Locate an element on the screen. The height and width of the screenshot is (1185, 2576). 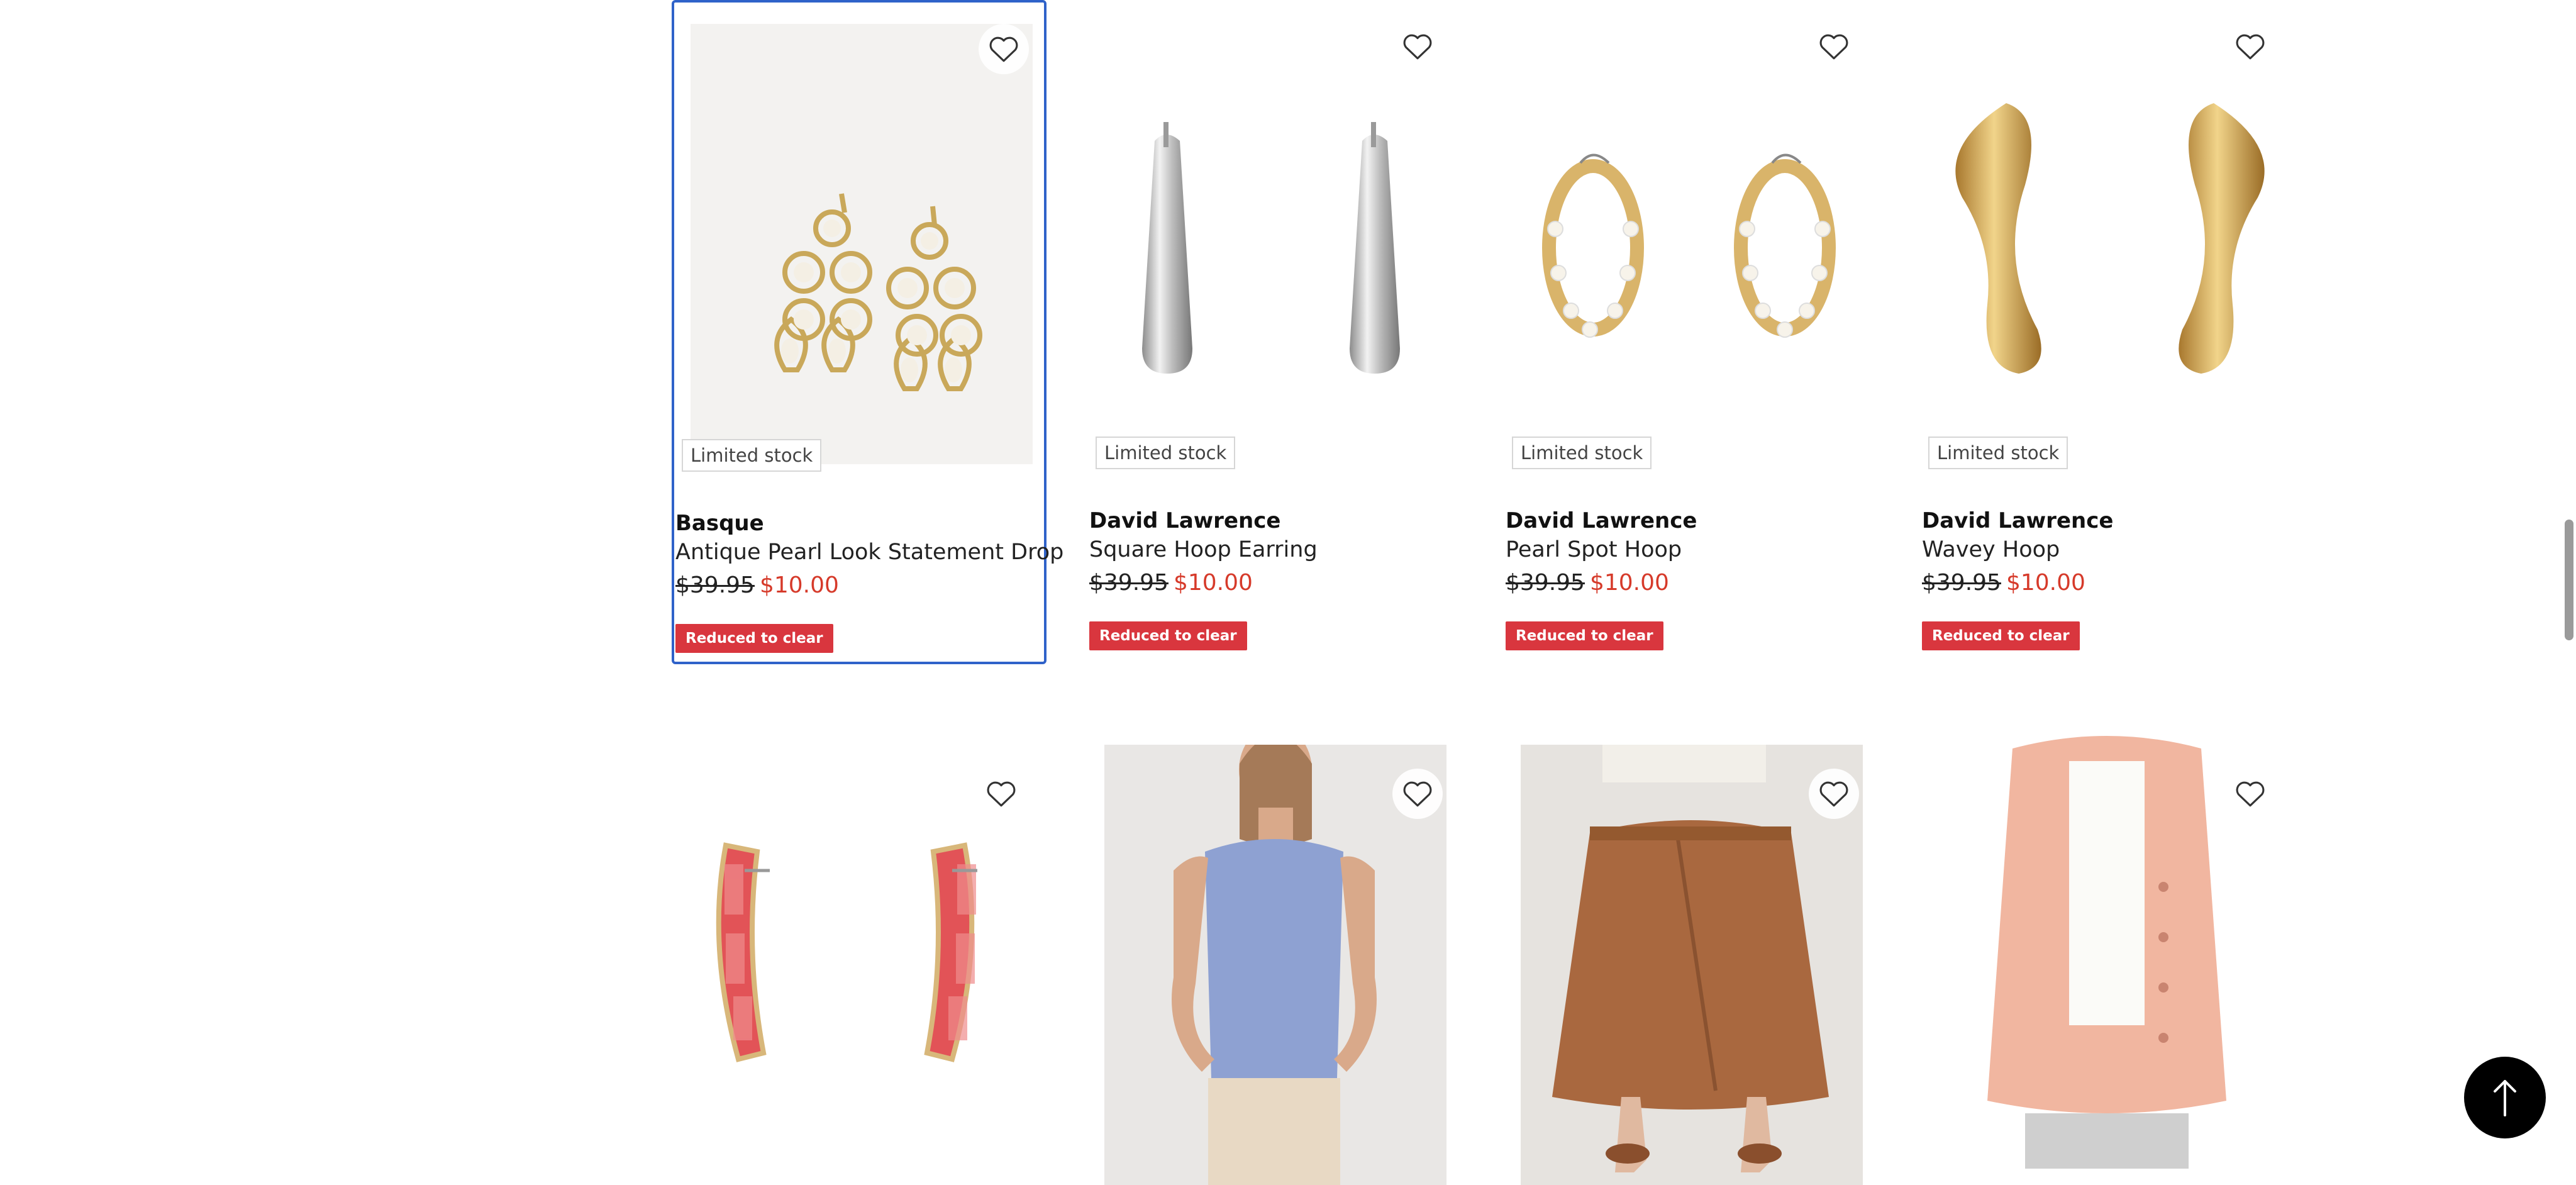
back-to-top-button is located at coordinates (2505, 1097).